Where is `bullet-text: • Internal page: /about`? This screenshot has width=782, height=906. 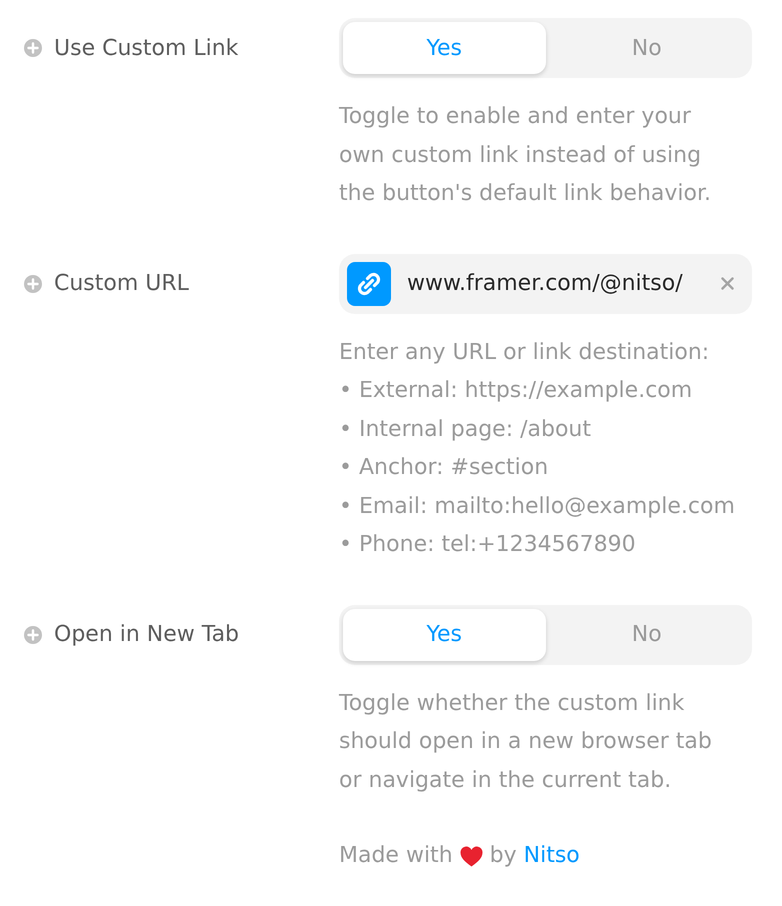 bullet-text: • Internal page: /about is located at coordinates (465, 430).